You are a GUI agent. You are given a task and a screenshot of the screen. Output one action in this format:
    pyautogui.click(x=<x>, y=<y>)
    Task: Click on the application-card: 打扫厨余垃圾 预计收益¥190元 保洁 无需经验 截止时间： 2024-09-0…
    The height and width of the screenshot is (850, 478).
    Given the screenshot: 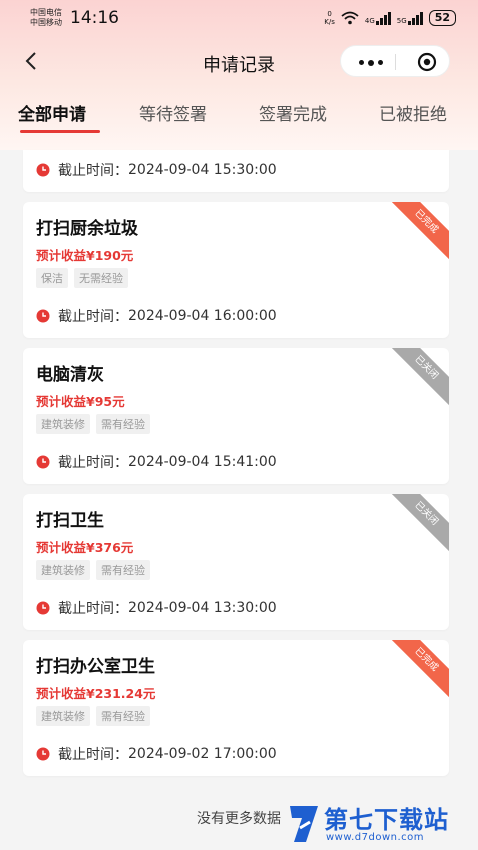 What is the action you would take?
    pyautogui.click(x=236, y=270)
    